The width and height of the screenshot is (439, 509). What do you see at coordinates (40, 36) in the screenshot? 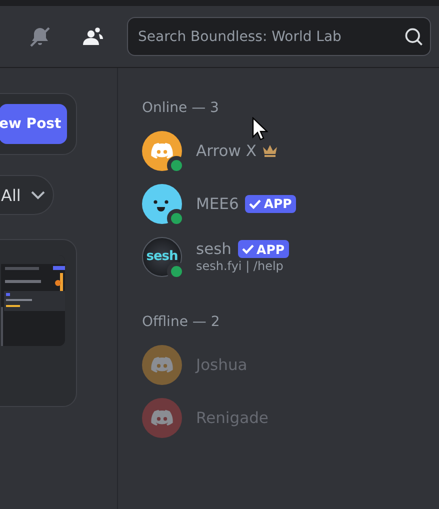
I see `muted-bell-icon` at bounding box center [40, 36].